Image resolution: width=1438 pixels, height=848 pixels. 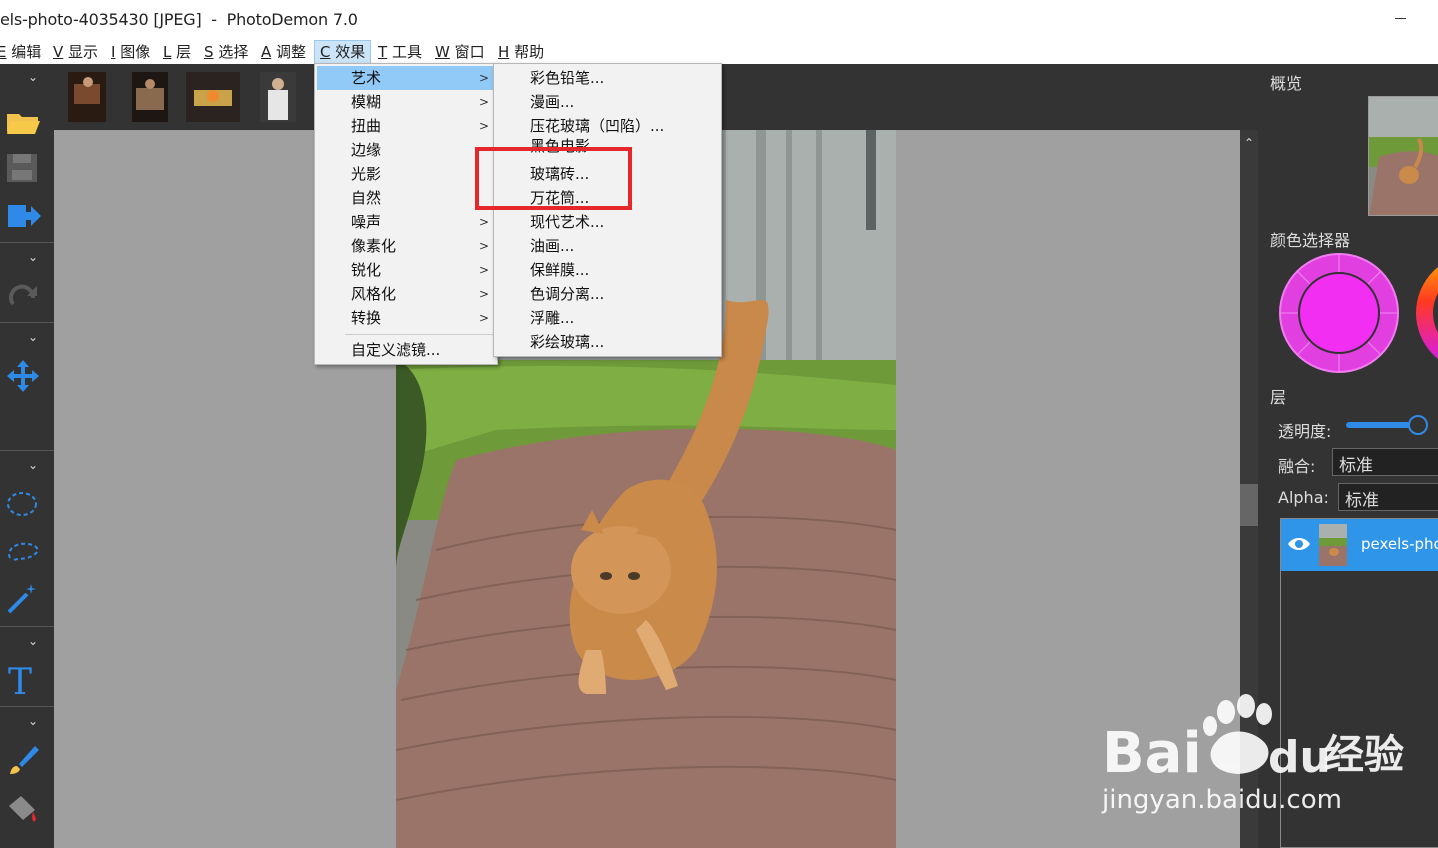 I want to click on alpha-label: Alpha:, so click(x=1303, y=497).